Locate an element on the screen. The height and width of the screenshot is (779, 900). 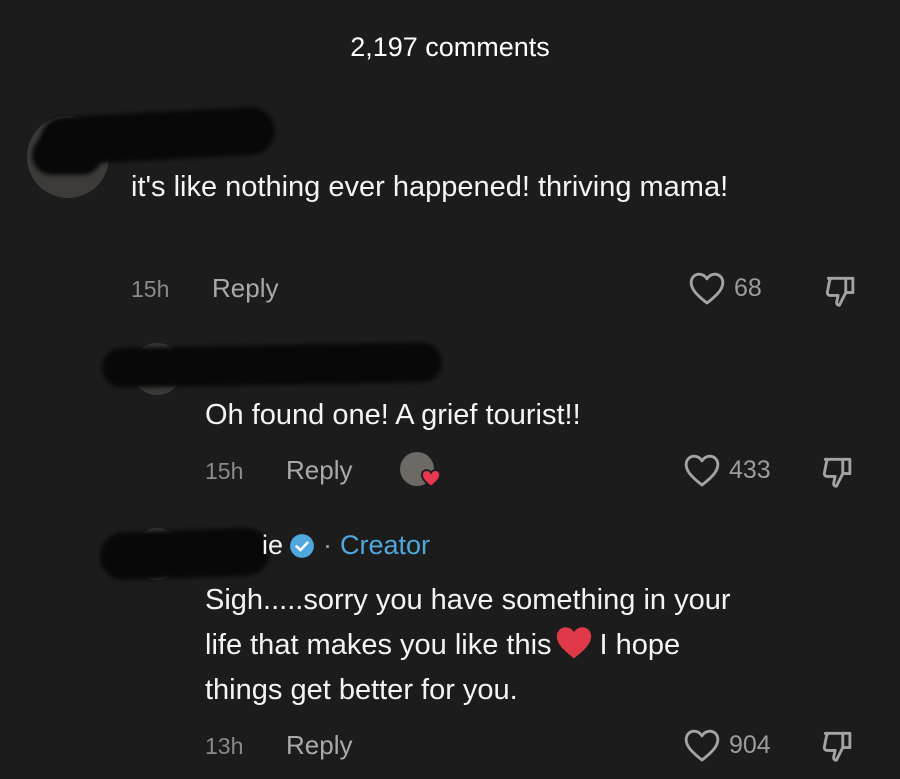
creator-liked-heart-icon is located at coordinates (431, 478).